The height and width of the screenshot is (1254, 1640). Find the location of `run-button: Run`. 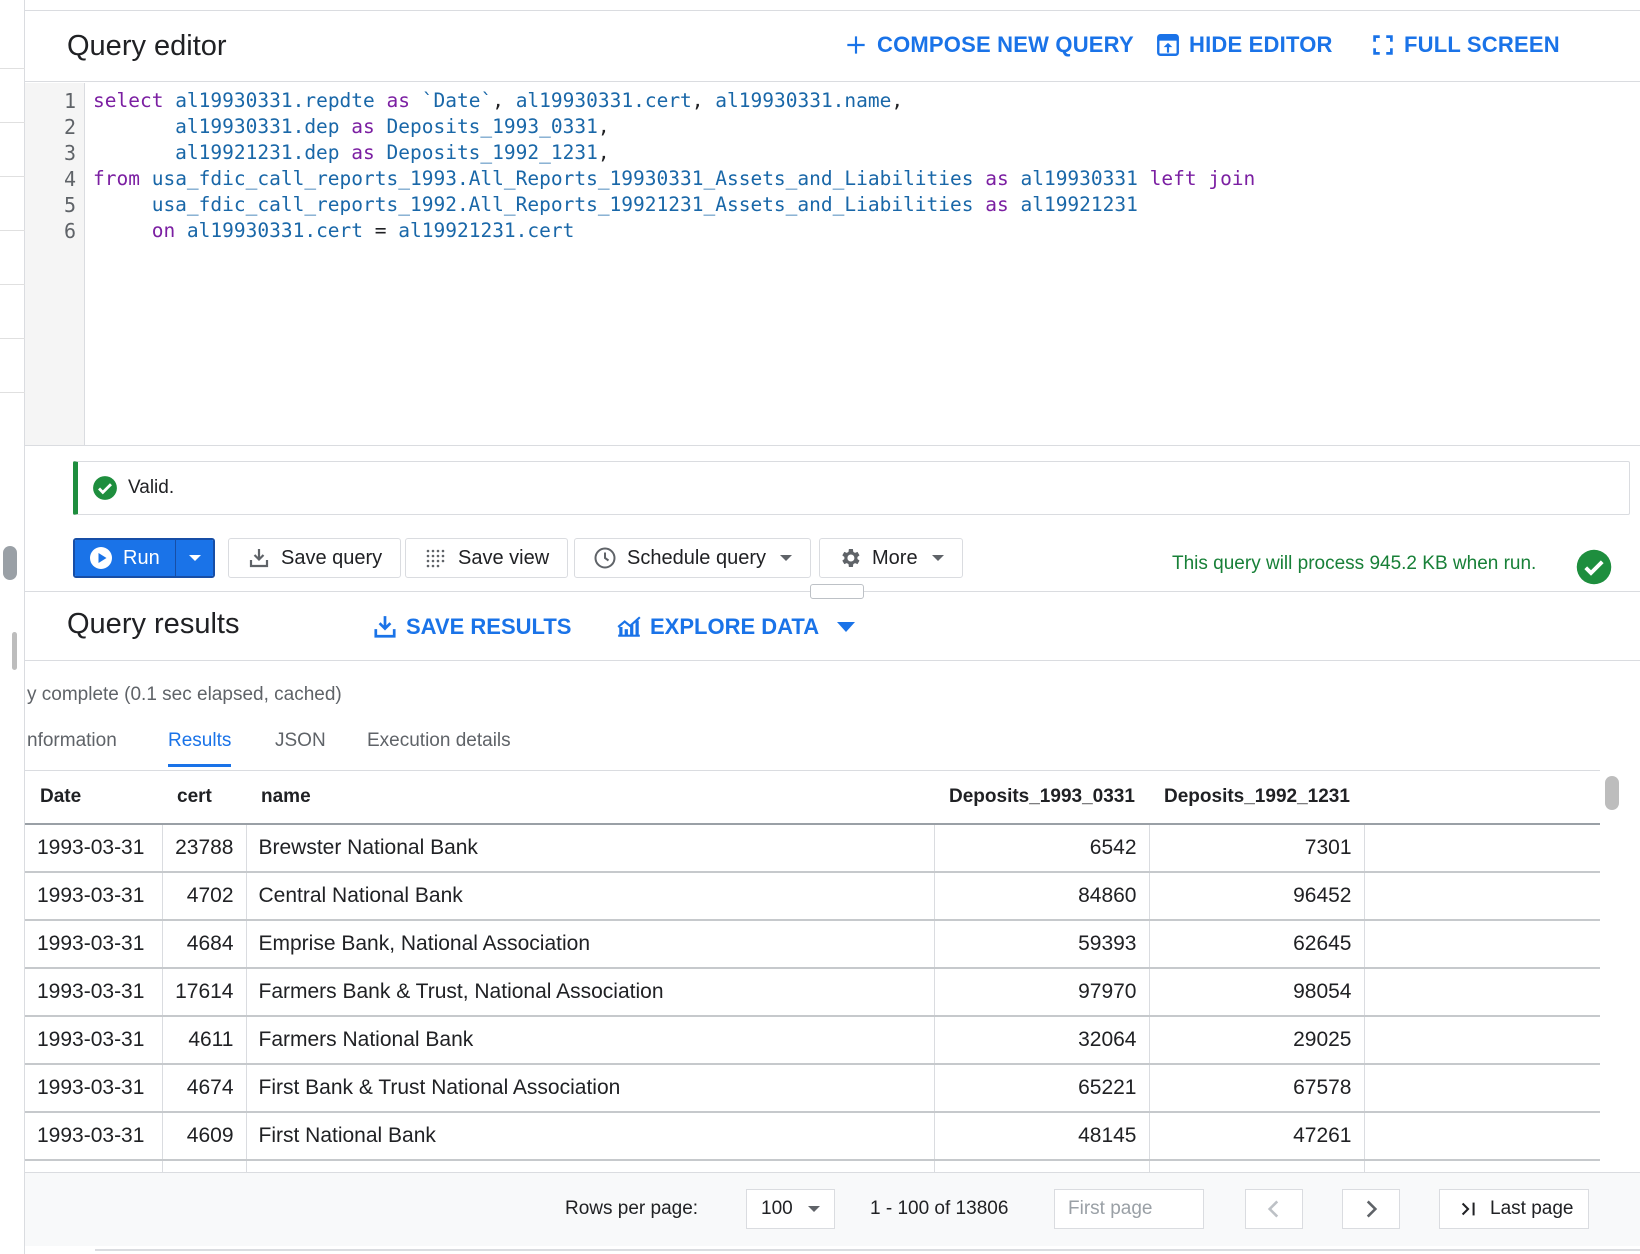

run-button: Run is located at coordinates (125, 558).